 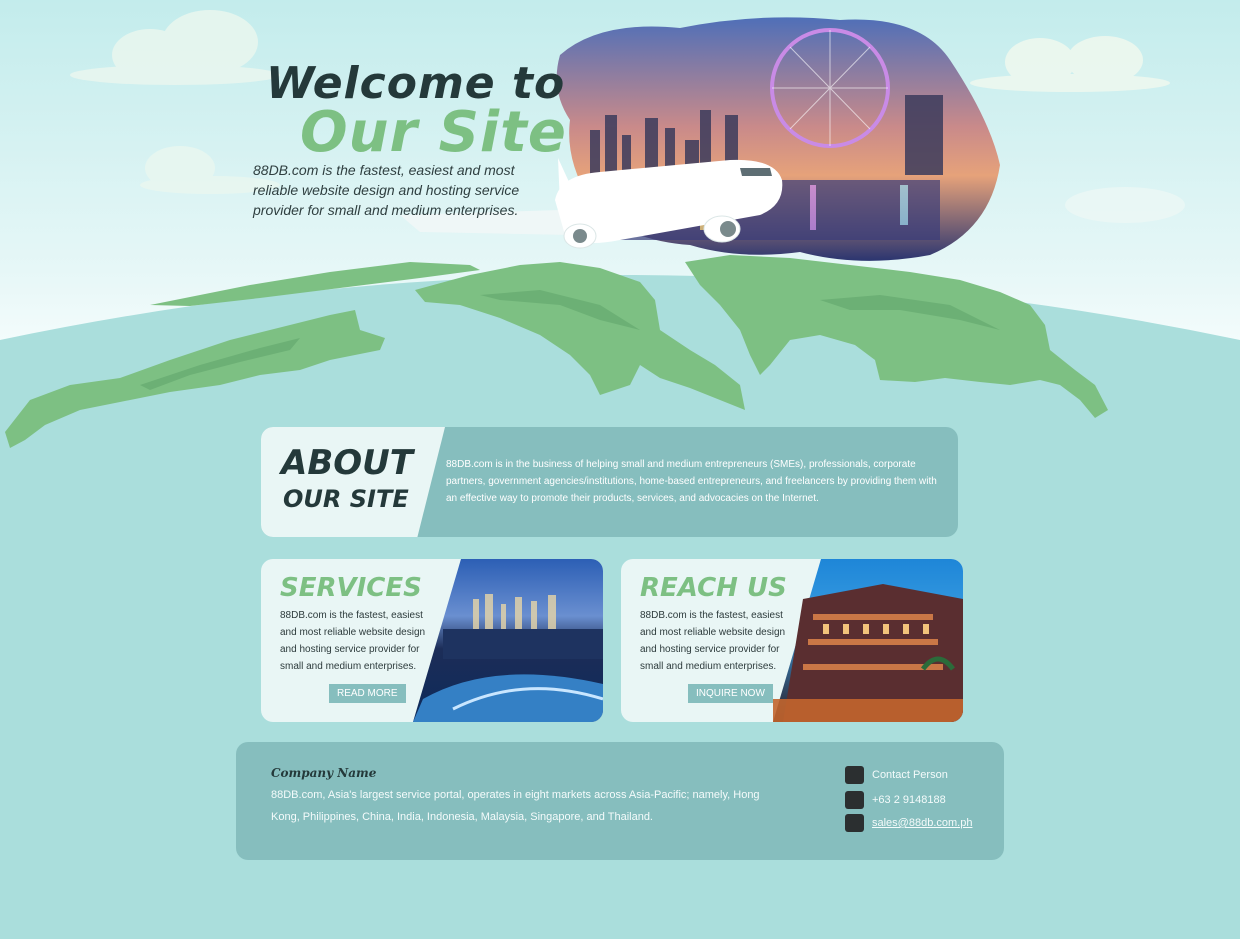 I want to click on phone-icon, so click(x=854, y=800).